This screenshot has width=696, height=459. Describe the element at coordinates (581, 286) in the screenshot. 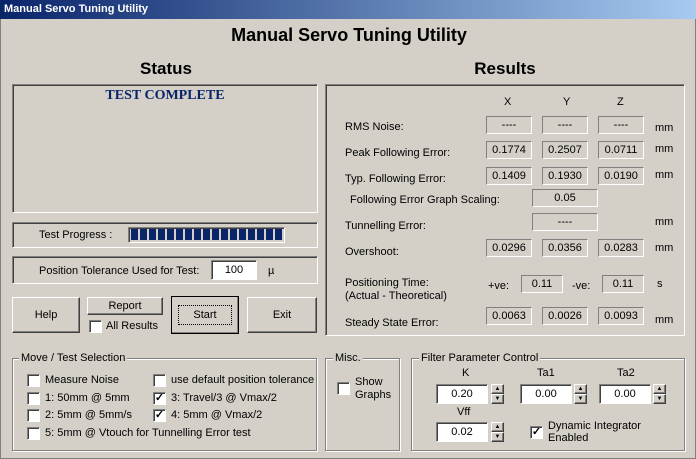

I see `positioning-neg-label: -ve:` at that location.